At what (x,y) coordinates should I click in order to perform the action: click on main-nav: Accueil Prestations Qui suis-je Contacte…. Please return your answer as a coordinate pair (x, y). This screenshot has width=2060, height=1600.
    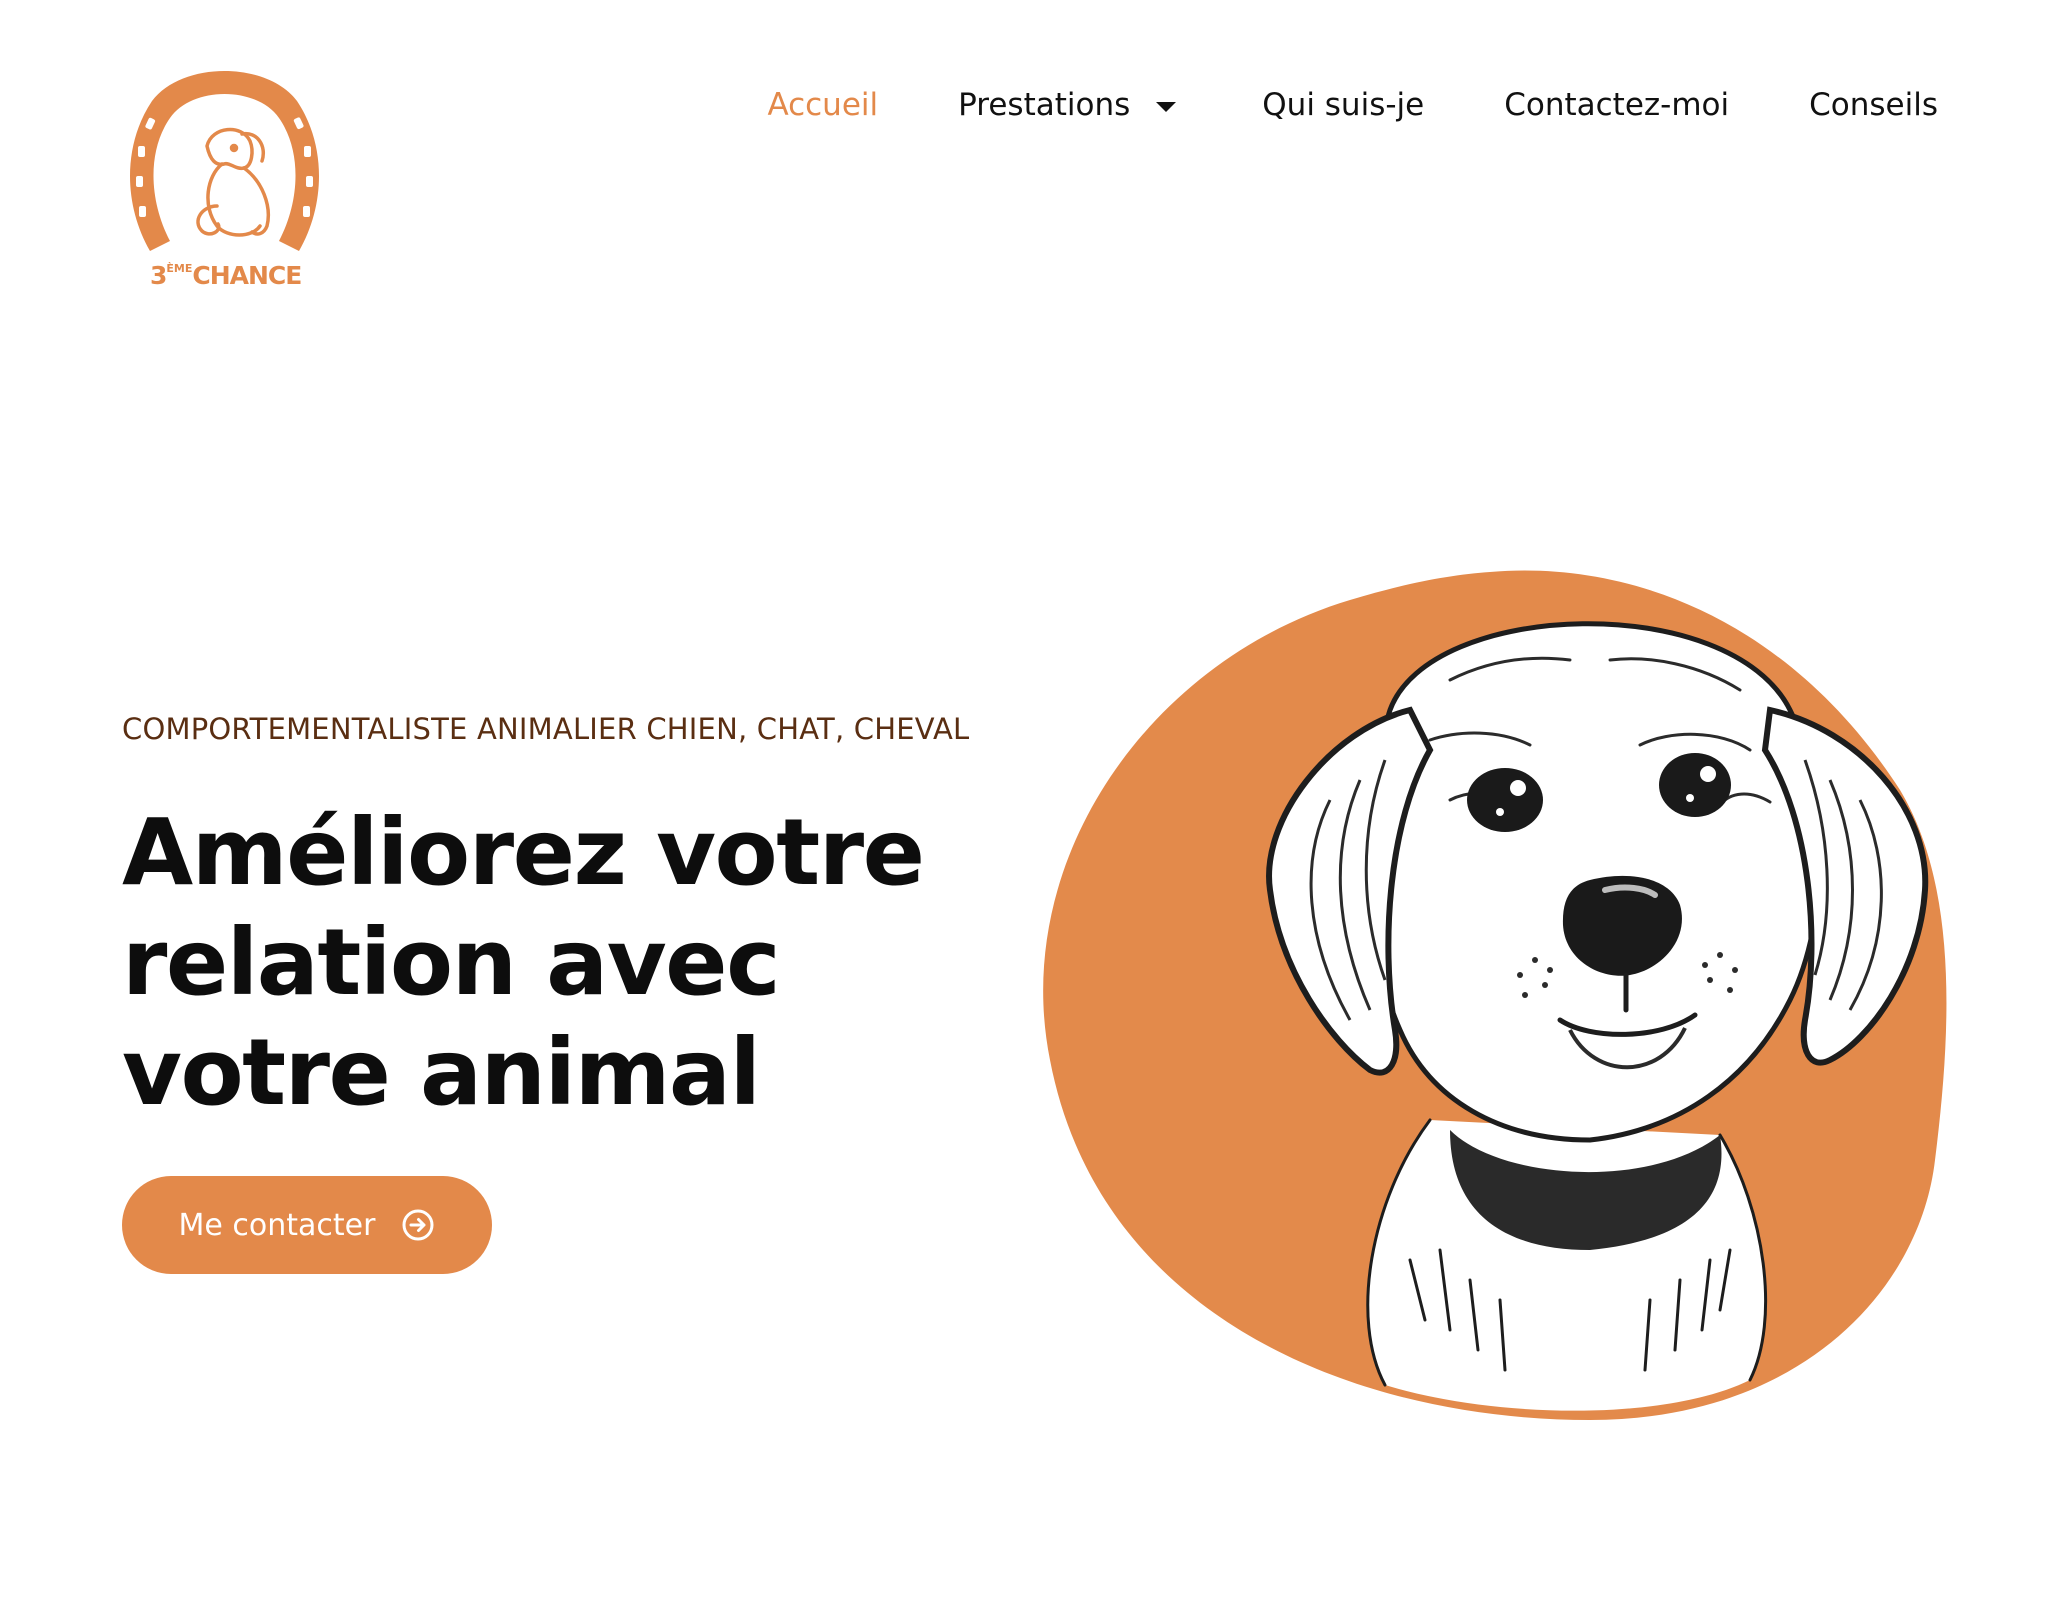
    Looking at the image, I should click on (1352, 105).